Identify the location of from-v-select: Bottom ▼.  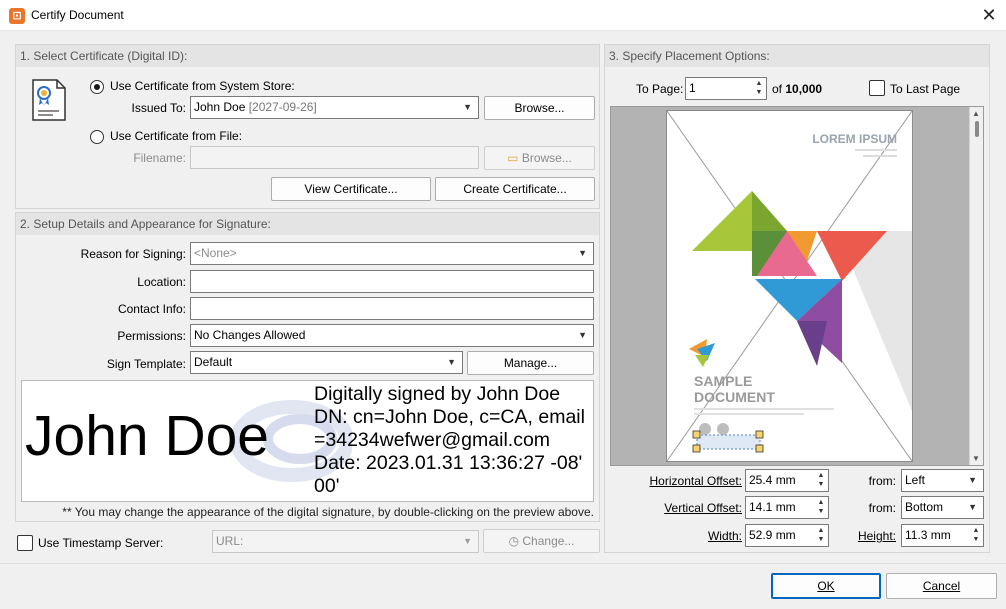
(942, 507).